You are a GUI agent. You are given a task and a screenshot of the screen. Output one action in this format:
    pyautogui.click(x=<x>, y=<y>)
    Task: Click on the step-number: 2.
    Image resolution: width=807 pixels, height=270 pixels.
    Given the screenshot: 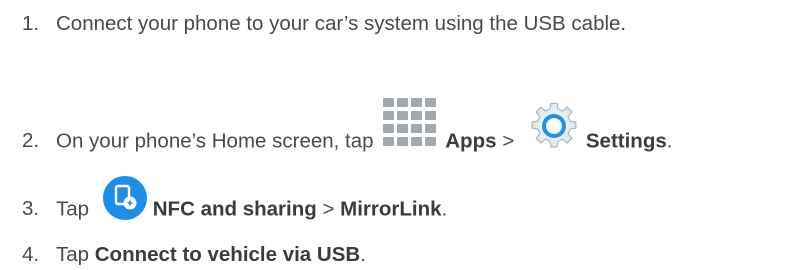 What is the action you would take?
    pyautogui.click(x=31, y=141)
    